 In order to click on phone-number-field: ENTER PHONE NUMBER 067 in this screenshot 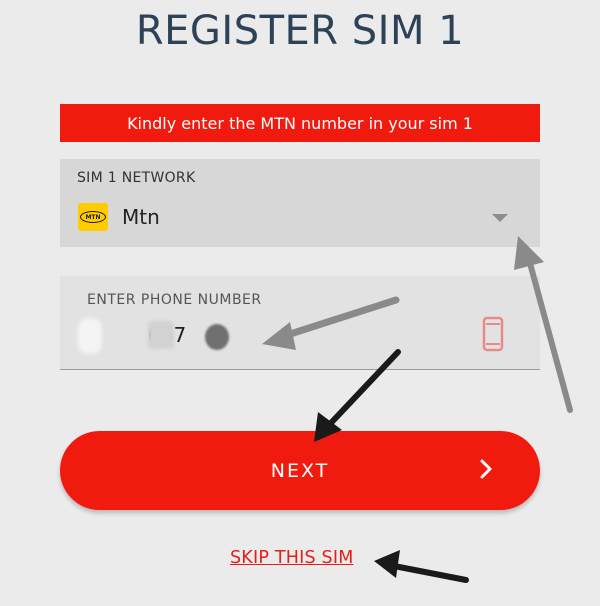, I will do `click(300, 323)`.